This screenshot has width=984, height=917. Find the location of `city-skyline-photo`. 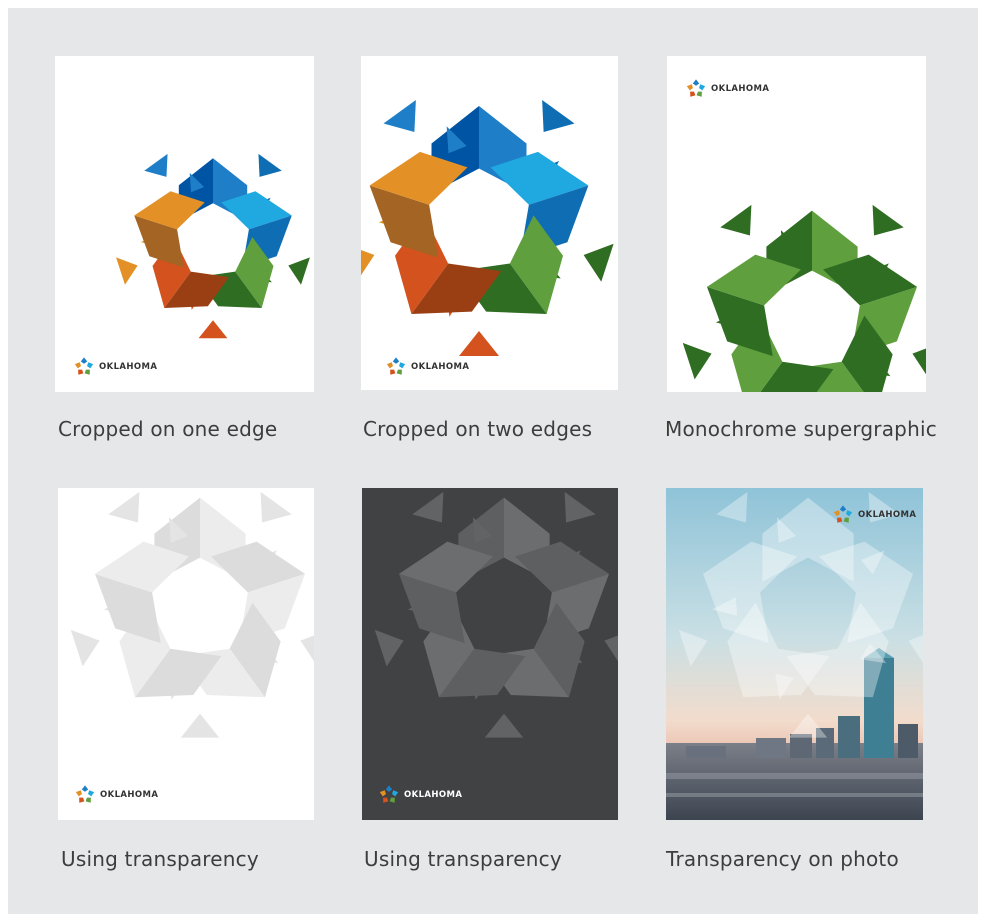

city-skyline-photo is located at coordinates (794, 654).